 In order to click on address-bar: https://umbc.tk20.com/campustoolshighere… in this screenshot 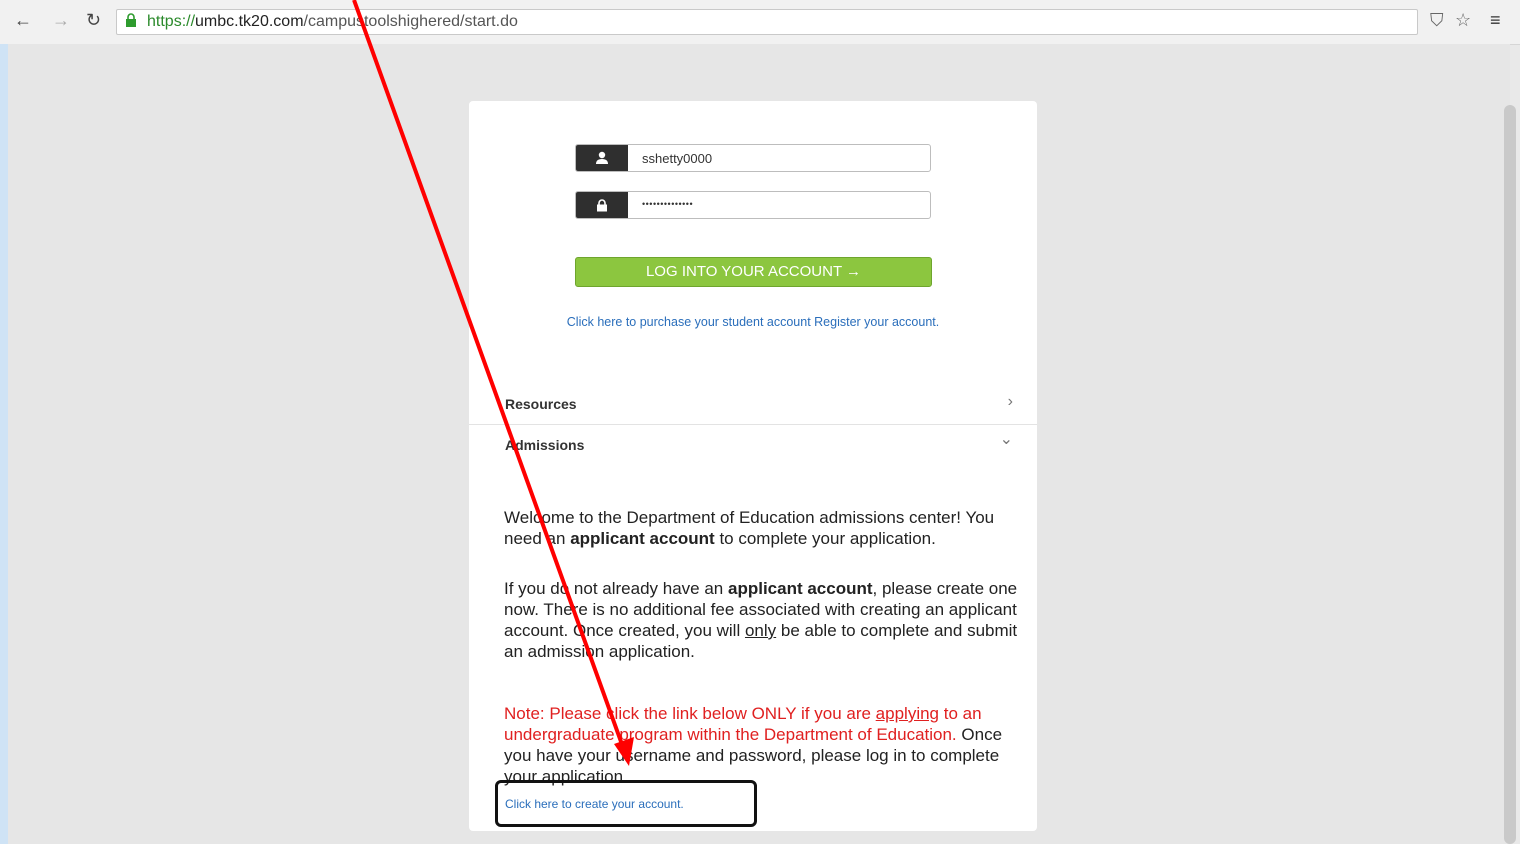, I will do `click(767, 22)`.